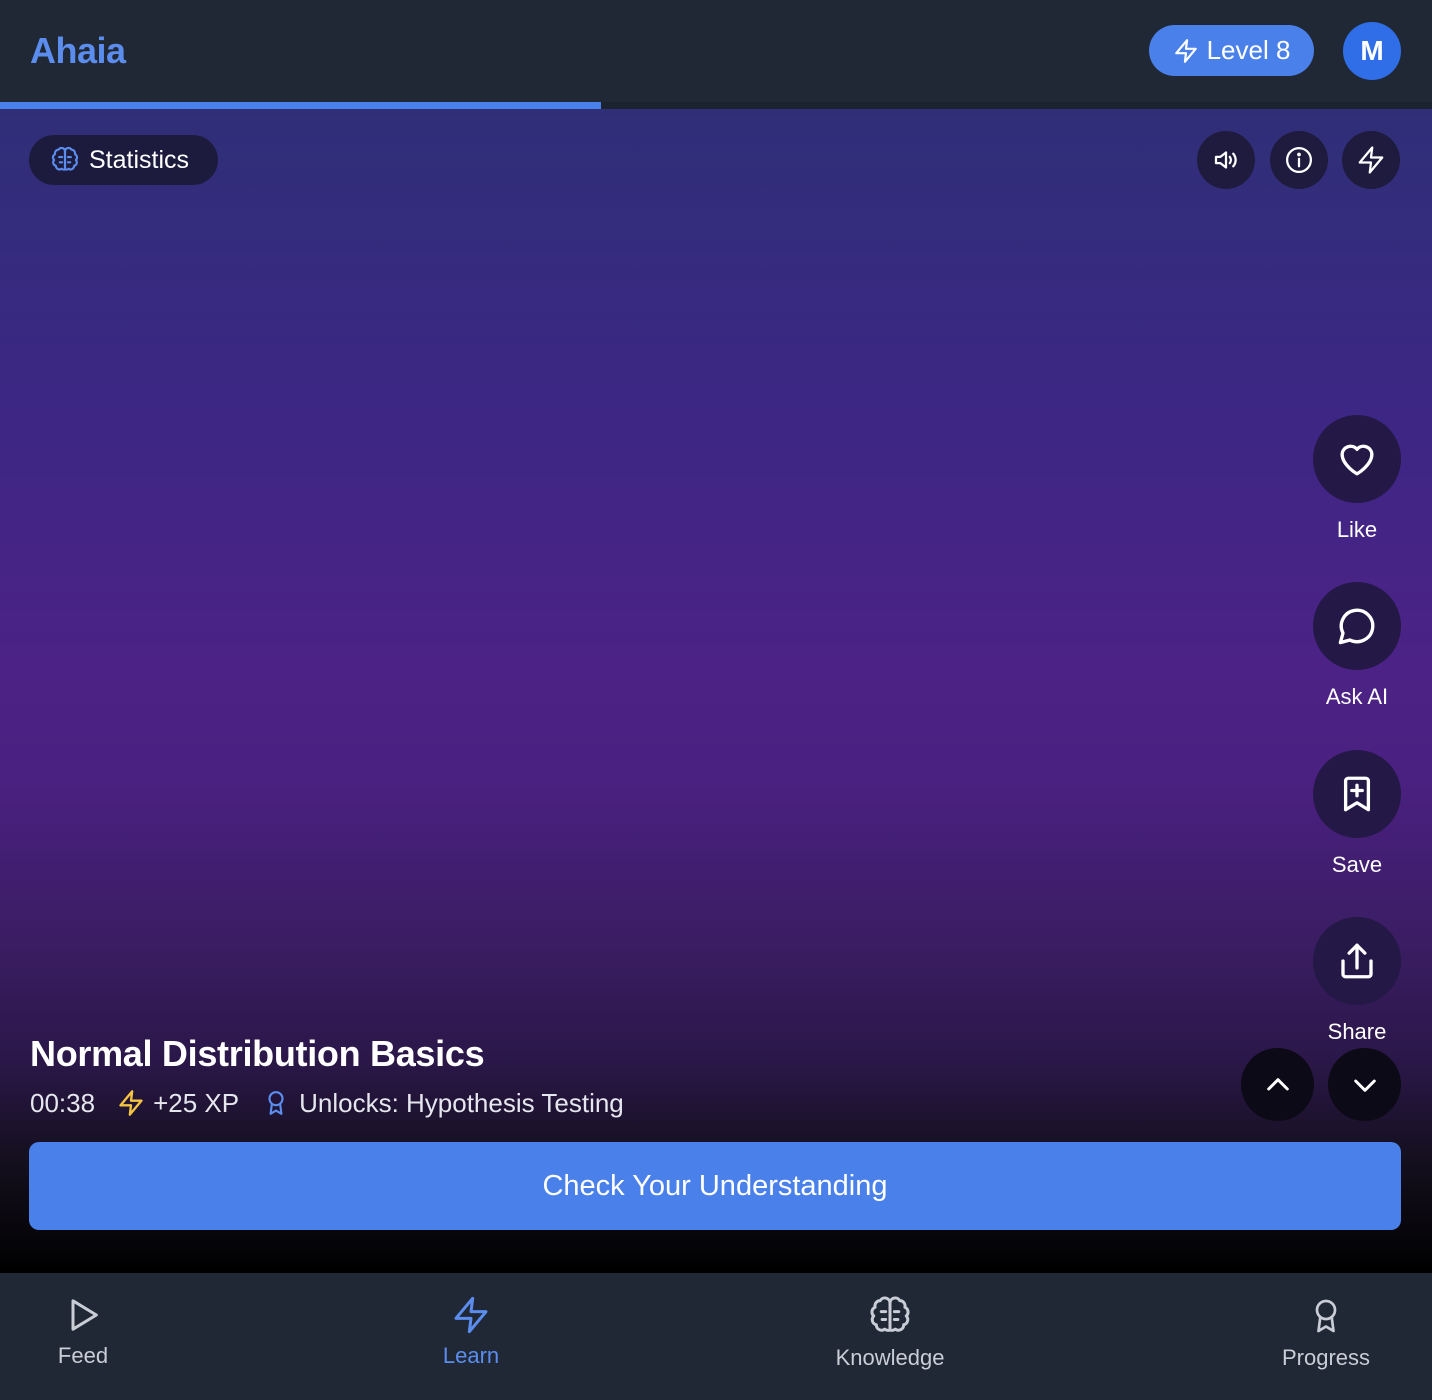  I want to click on nav-item-learn: Learn, so click(471, 1332).